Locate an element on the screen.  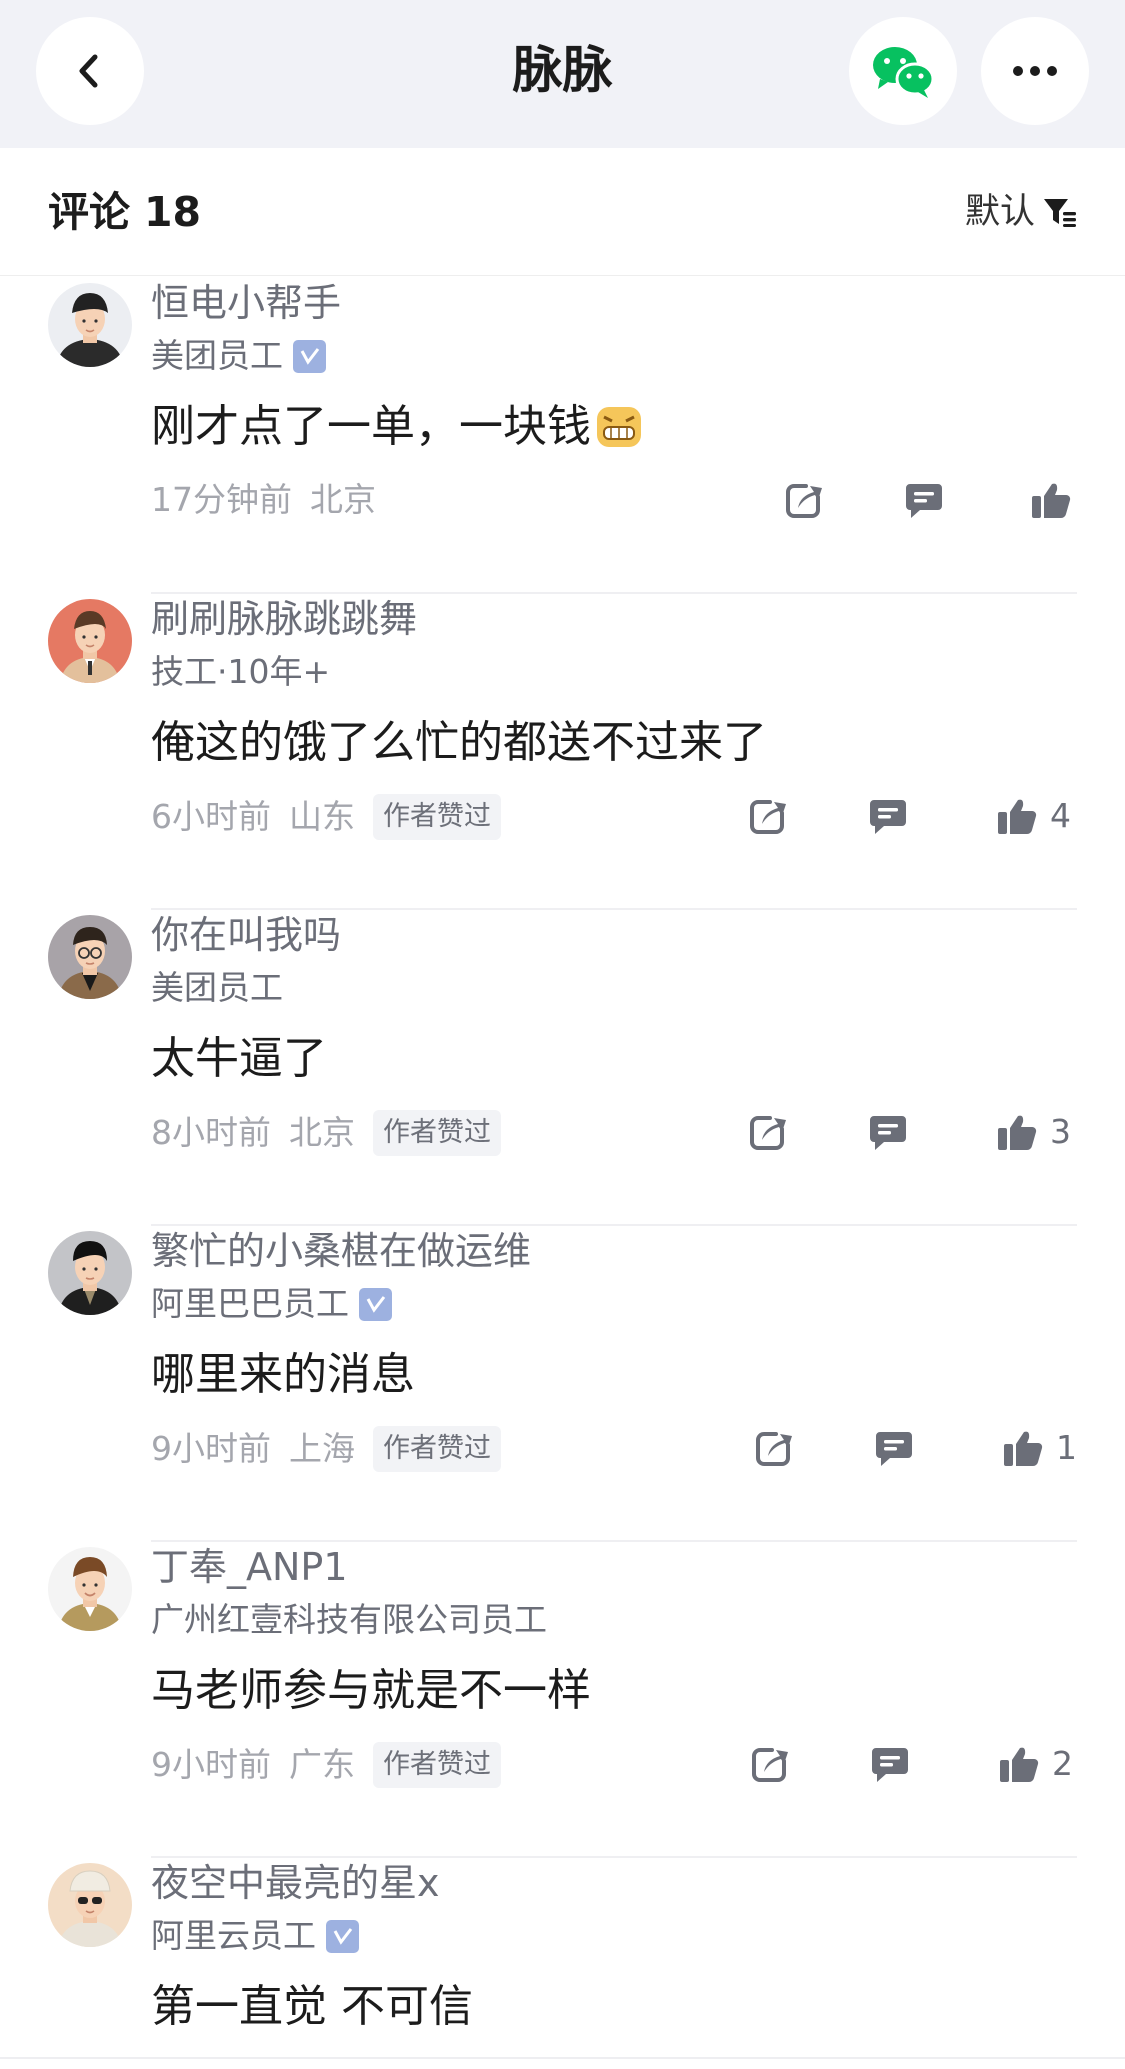
sort-selector: 默认 is located at coordinates (1021, 212).